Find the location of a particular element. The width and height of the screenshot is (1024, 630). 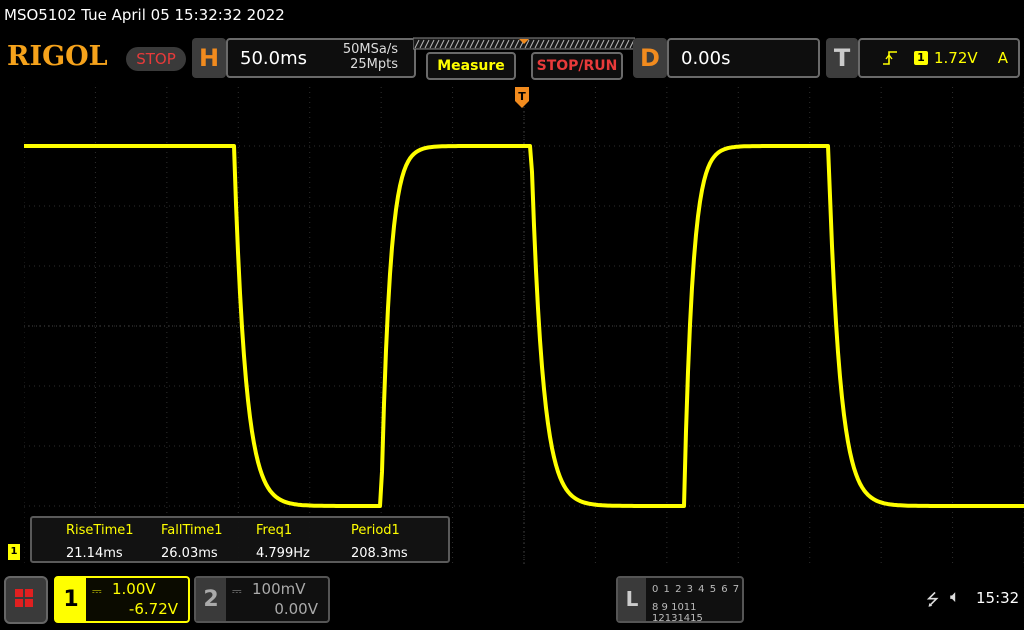

logic-analyzer-settings: L 0 1 2 3 4 5 6 7 8 9 1011 12131415 is located at coordinates (680, 600).